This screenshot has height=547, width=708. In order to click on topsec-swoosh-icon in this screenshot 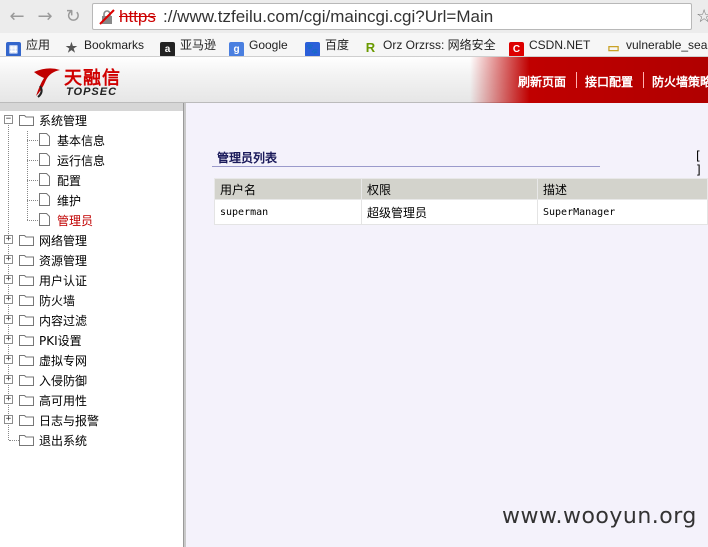, I will do `click(47, 83)`.